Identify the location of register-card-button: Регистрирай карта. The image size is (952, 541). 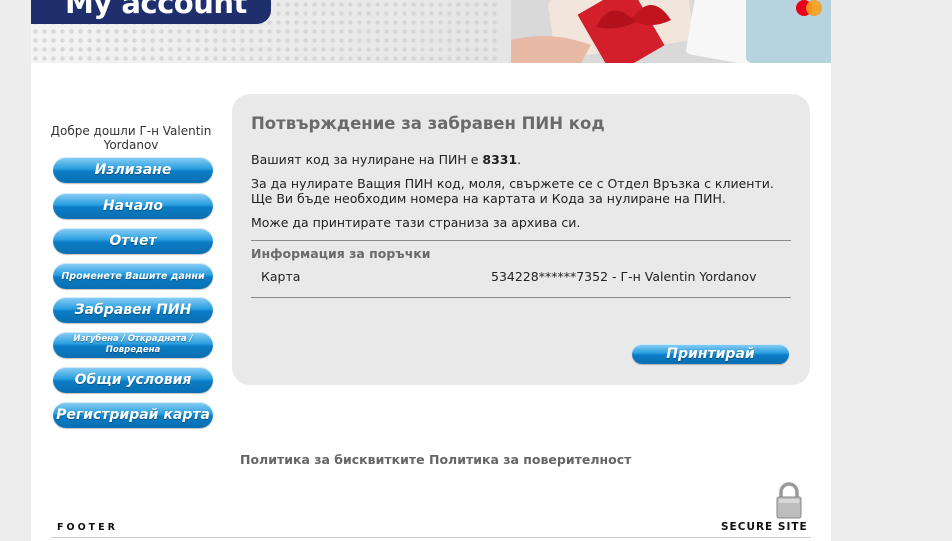
(133, 415).